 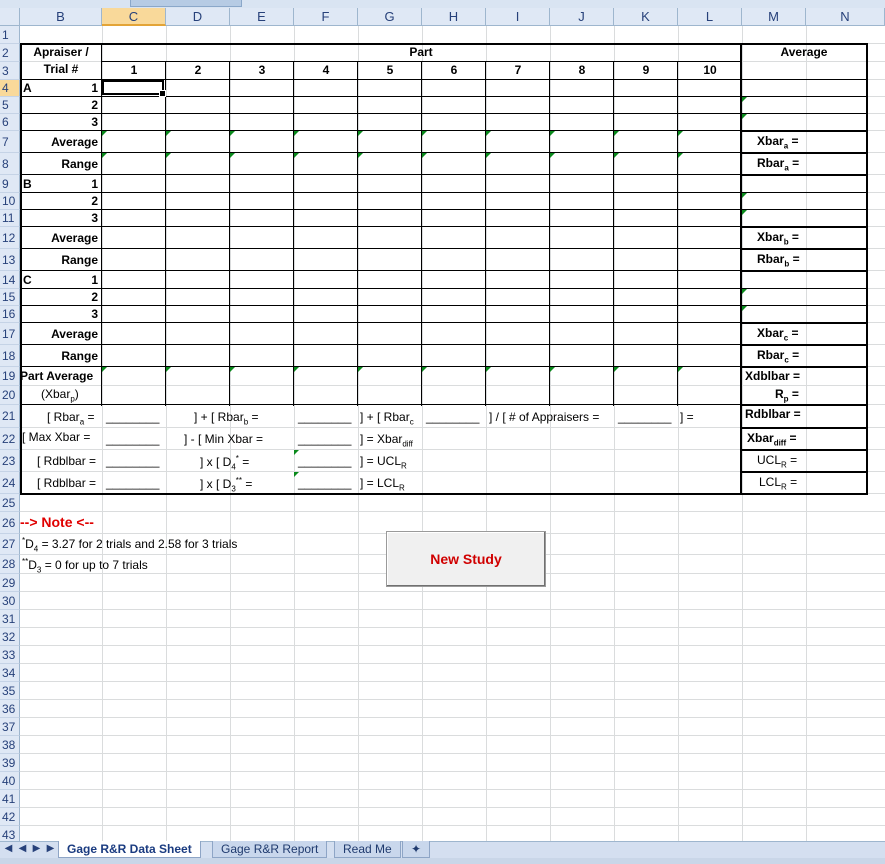 What do you see at coordinates (518, 17) in the screenshot?
I see `column-header-i: I` at bounding box center [518, 17].